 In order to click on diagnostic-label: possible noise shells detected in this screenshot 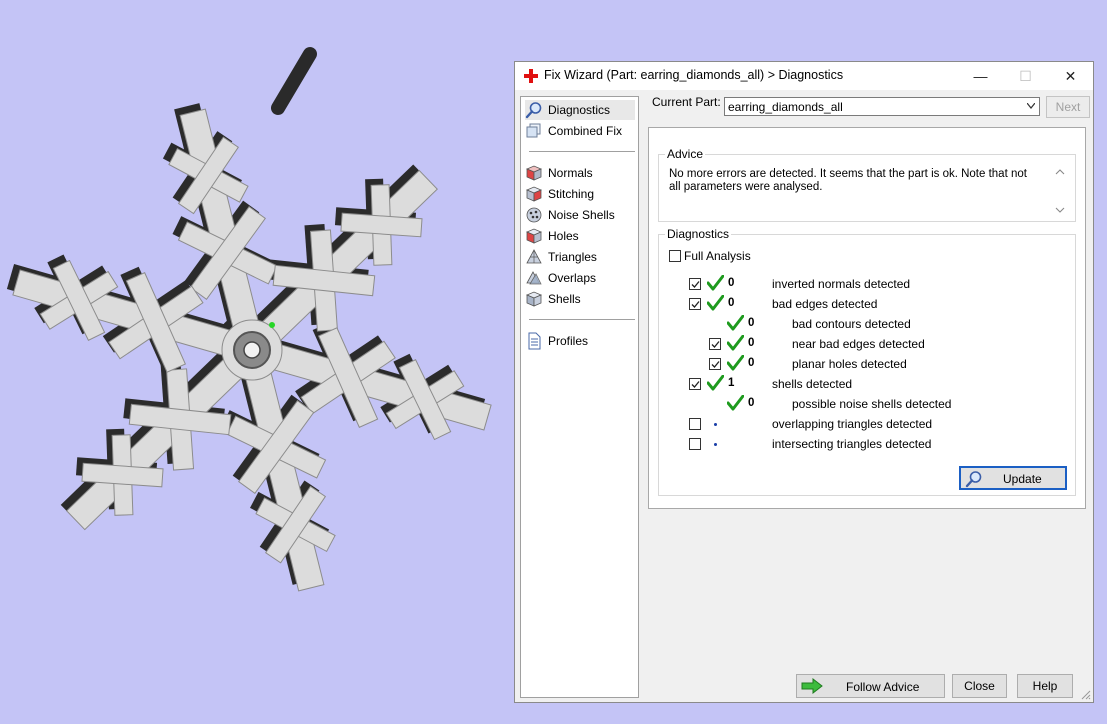, I will do `click(872, 404)`.